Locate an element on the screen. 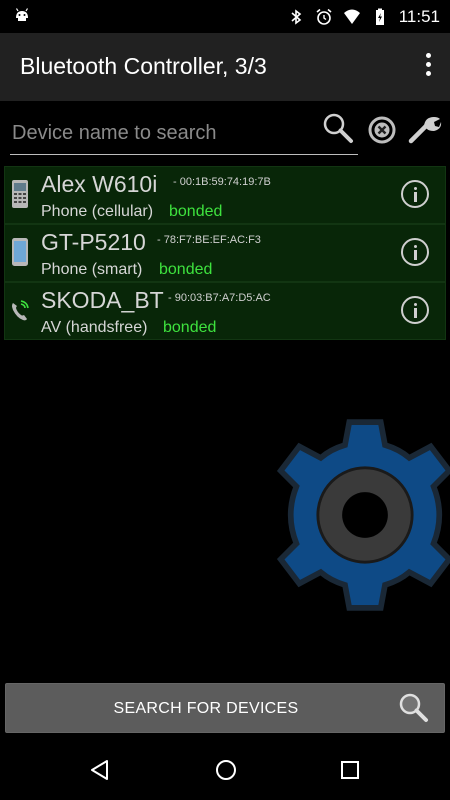 This screenshot has width=450, height=800. search-icon is located at coordinates (338, 128).